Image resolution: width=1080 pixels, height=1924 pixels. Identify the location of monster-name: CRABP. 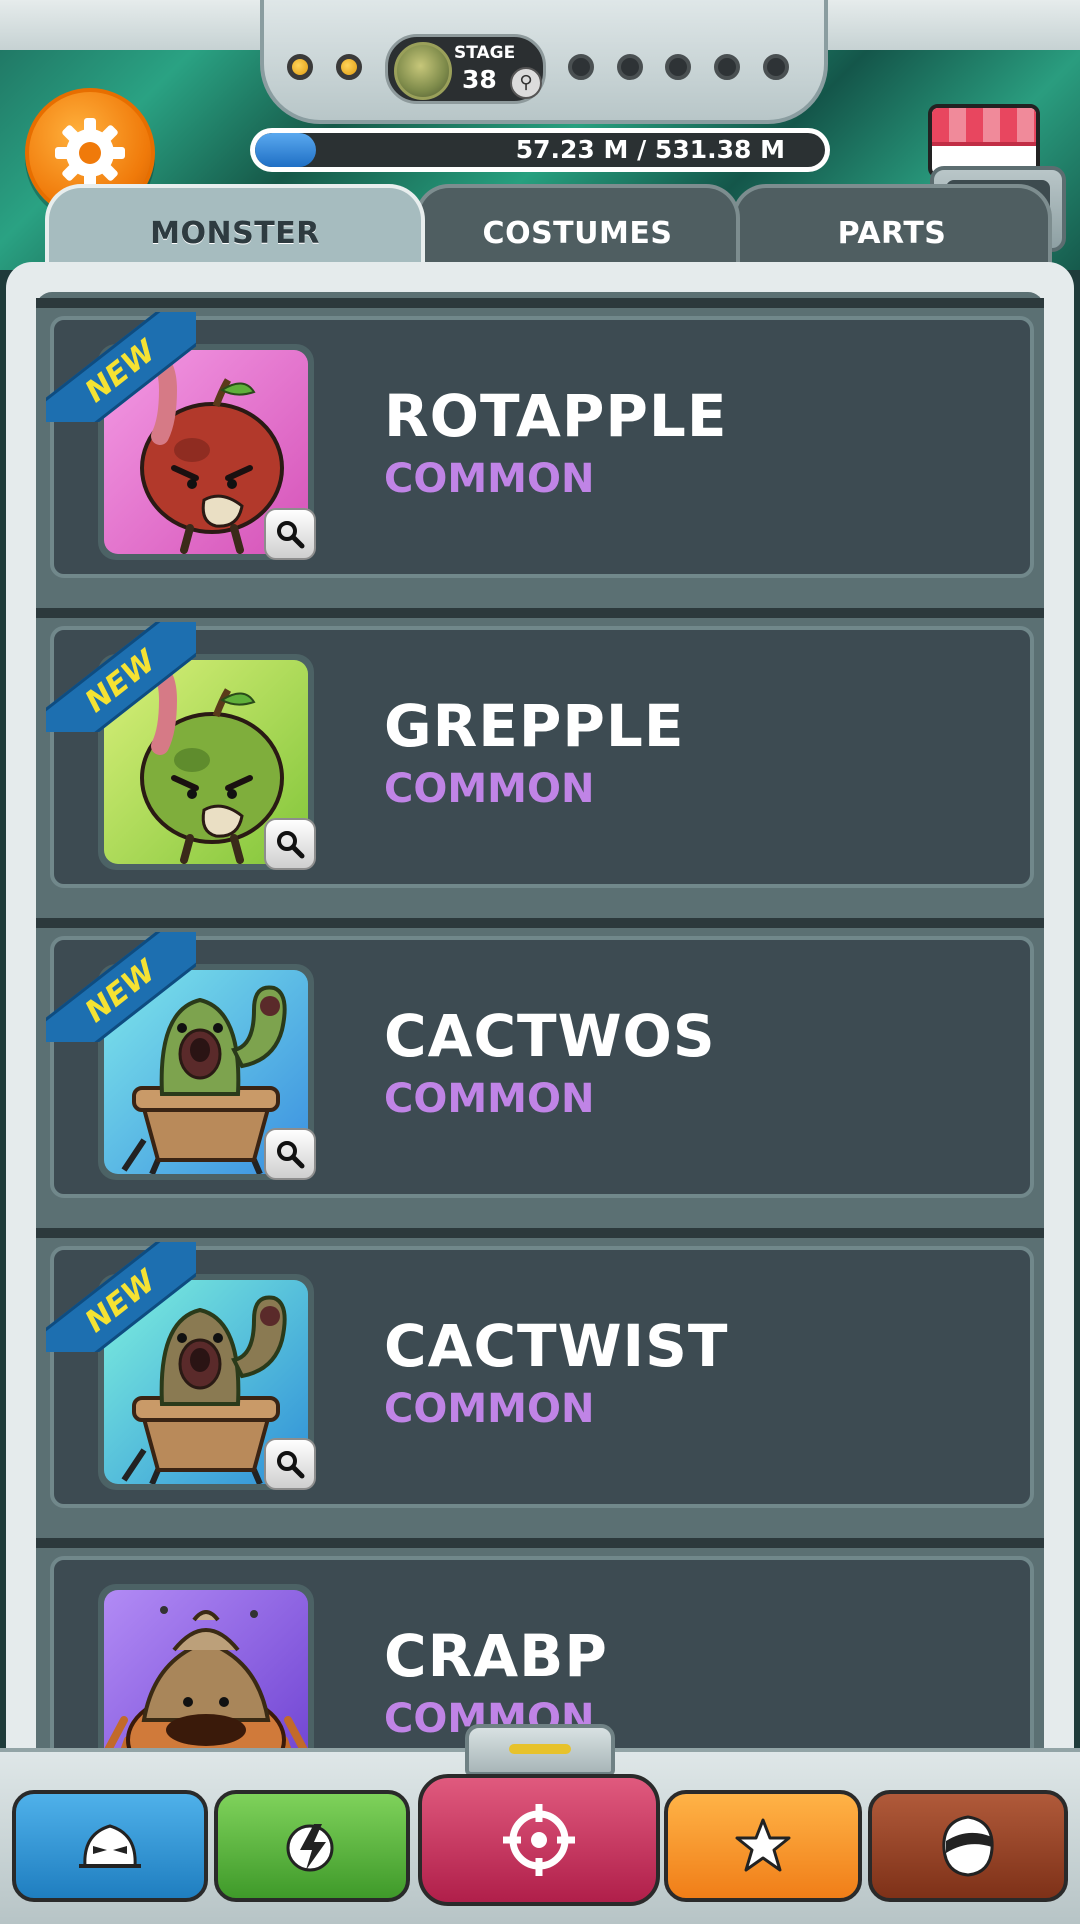
(496, 1656).